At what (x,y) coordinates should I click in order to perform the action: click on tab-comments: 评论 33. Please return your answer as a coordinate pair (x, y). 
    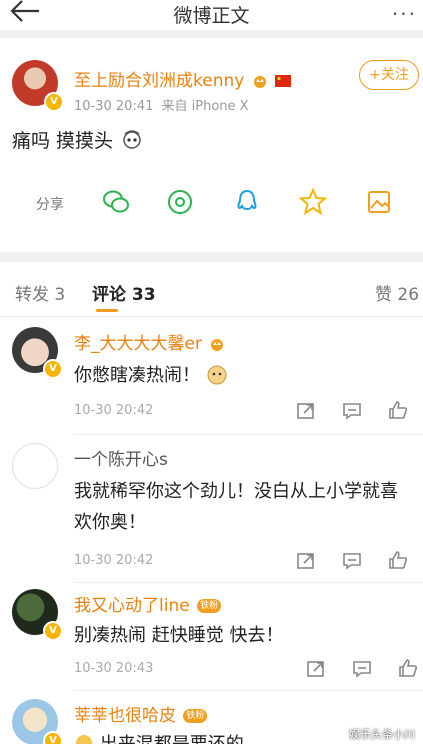
    Looking at the image, I should click on (124, 292).